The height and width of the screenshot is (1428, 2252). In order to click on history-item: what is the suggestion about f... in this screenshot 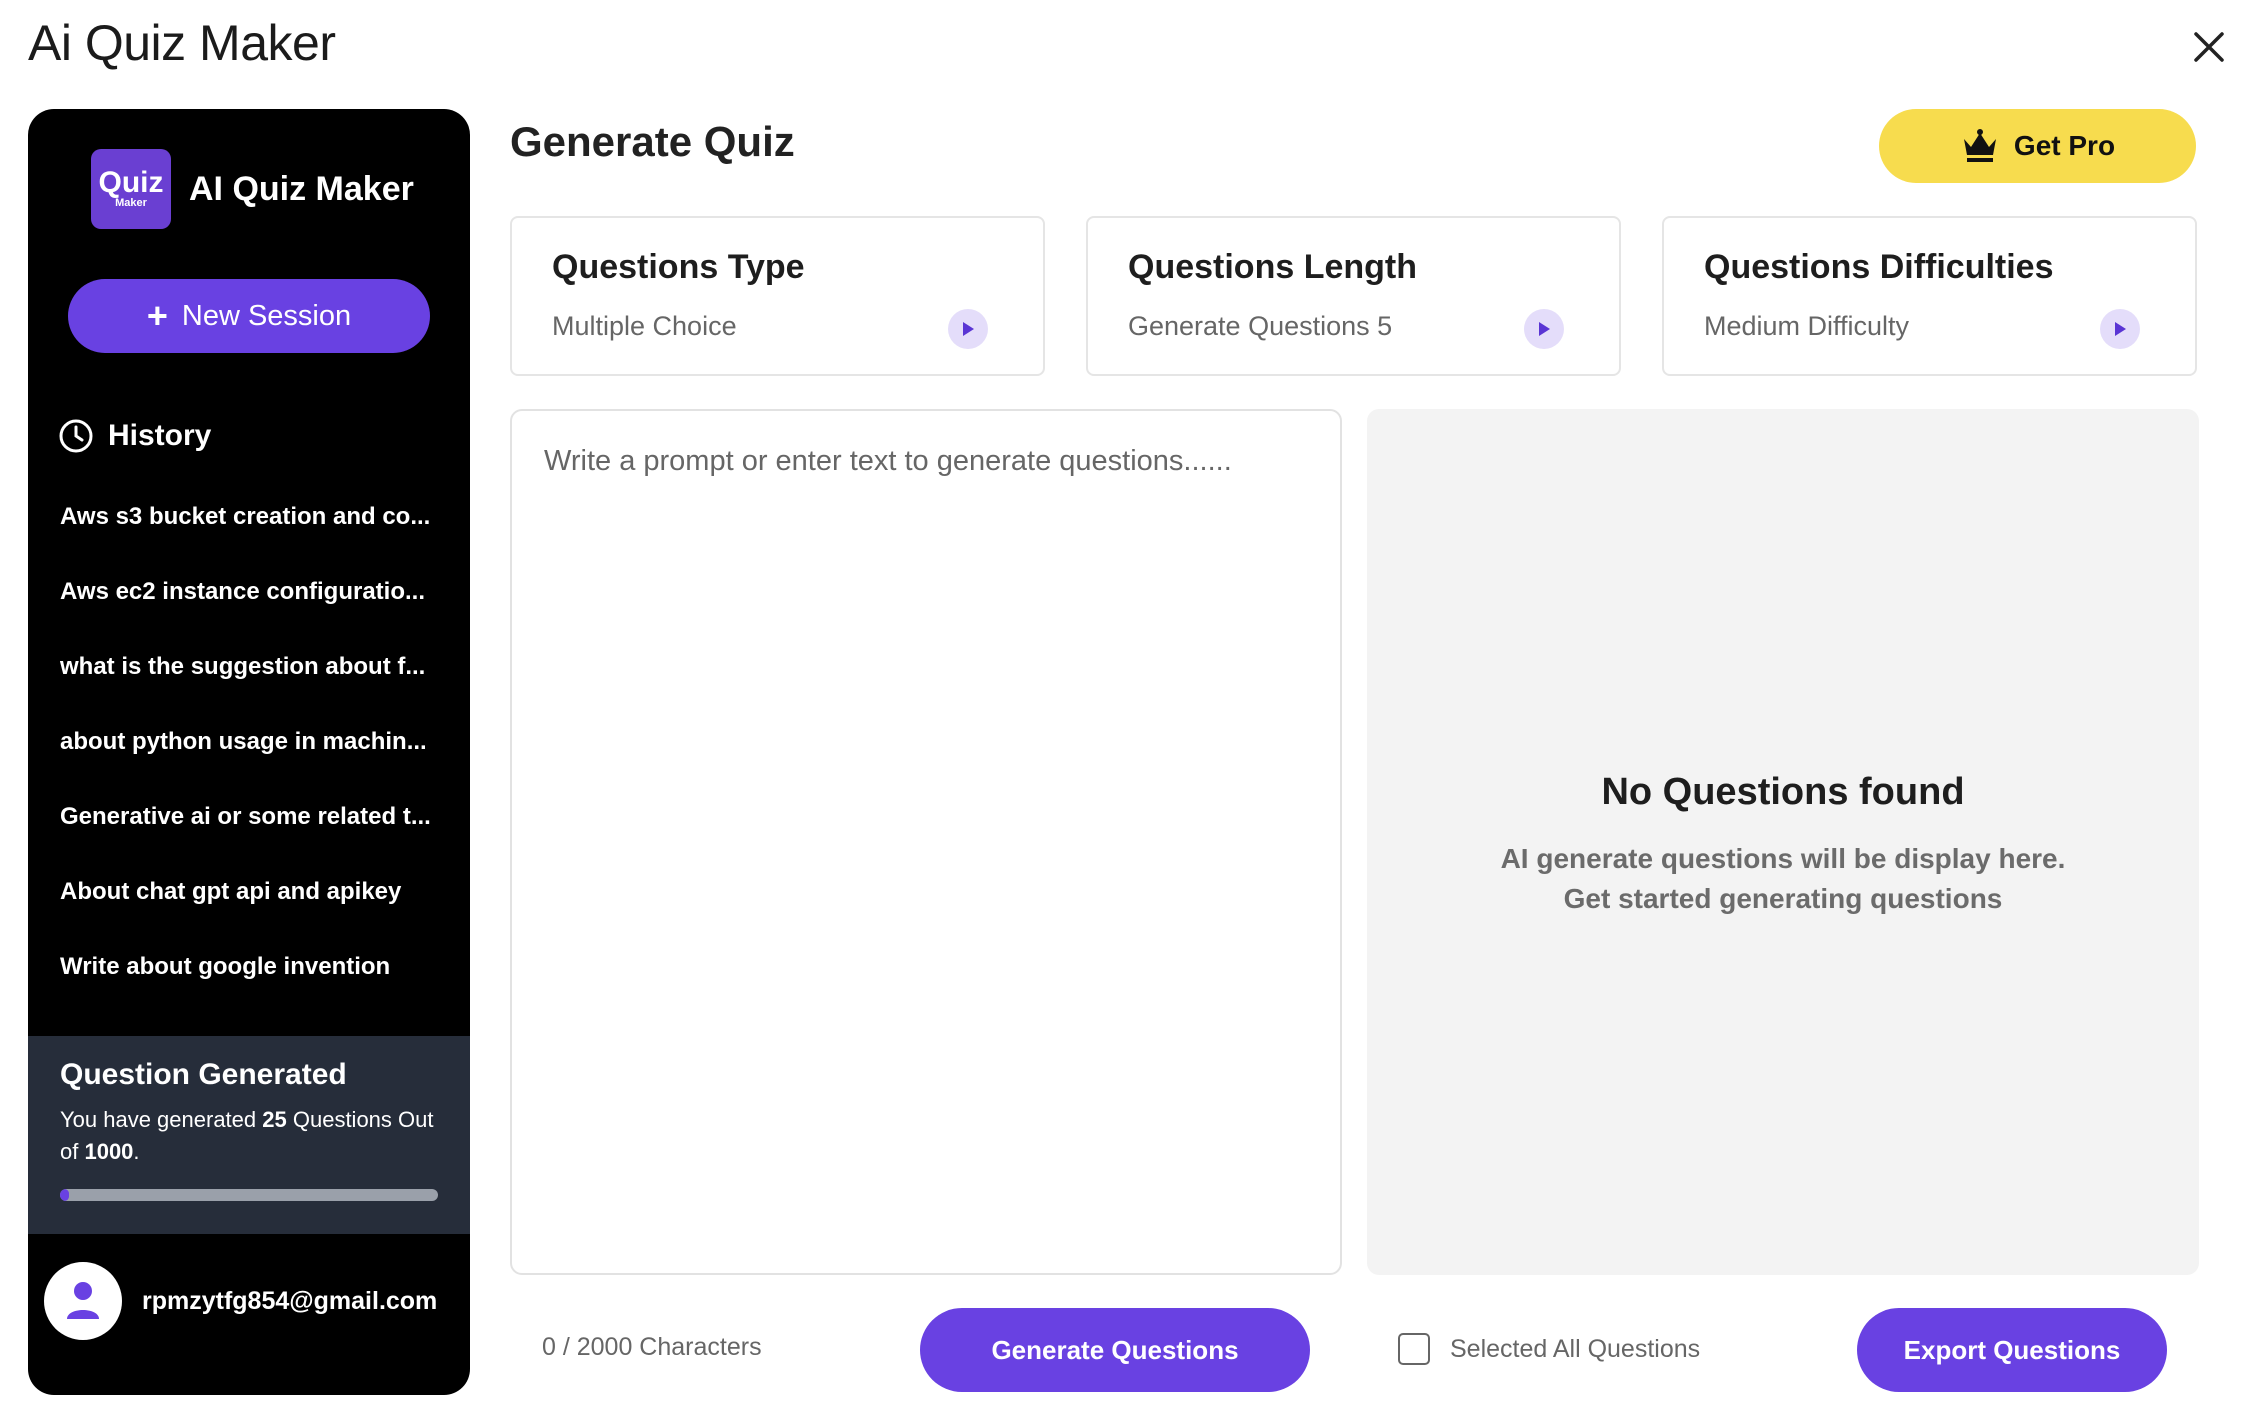, I will do `click(250, 681)`.